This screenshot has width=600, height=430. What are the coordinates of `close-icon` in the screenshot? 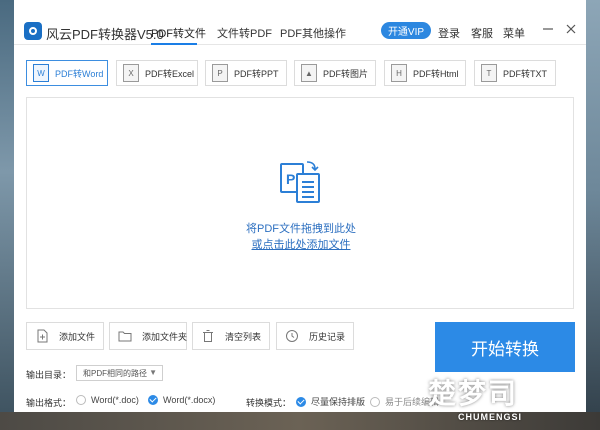 It's located at (571, 29).